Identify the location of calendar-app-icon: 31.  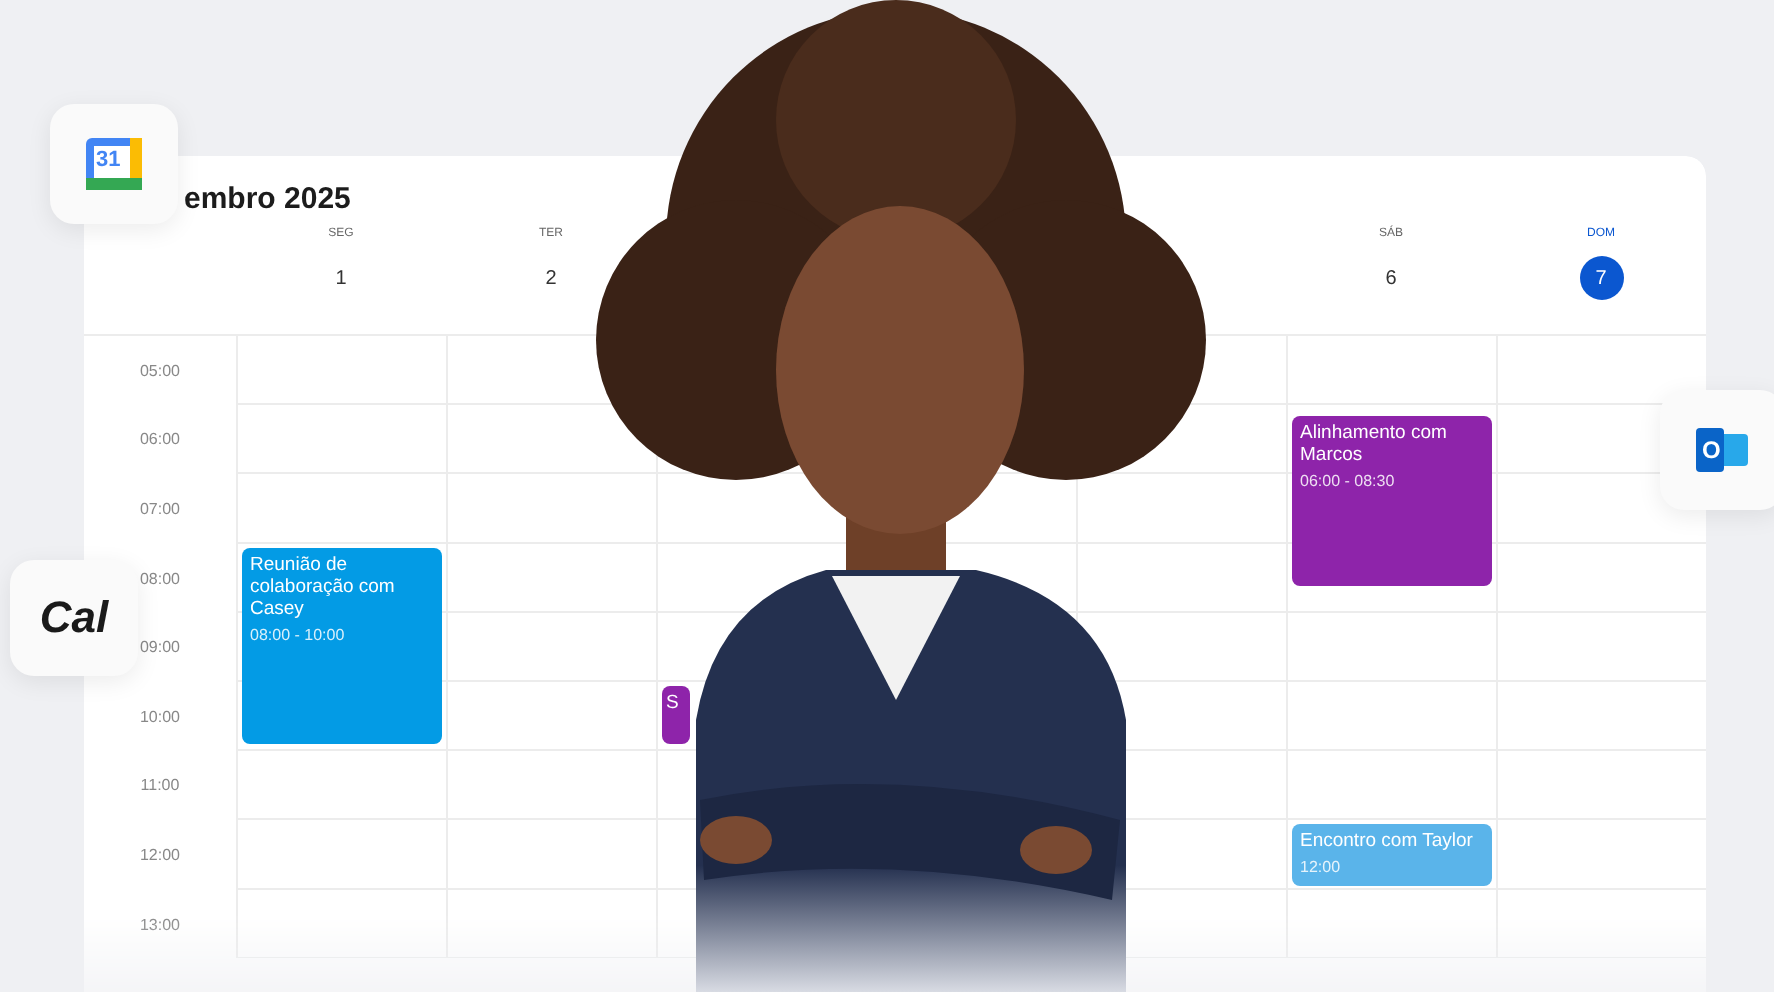
(114, 164).